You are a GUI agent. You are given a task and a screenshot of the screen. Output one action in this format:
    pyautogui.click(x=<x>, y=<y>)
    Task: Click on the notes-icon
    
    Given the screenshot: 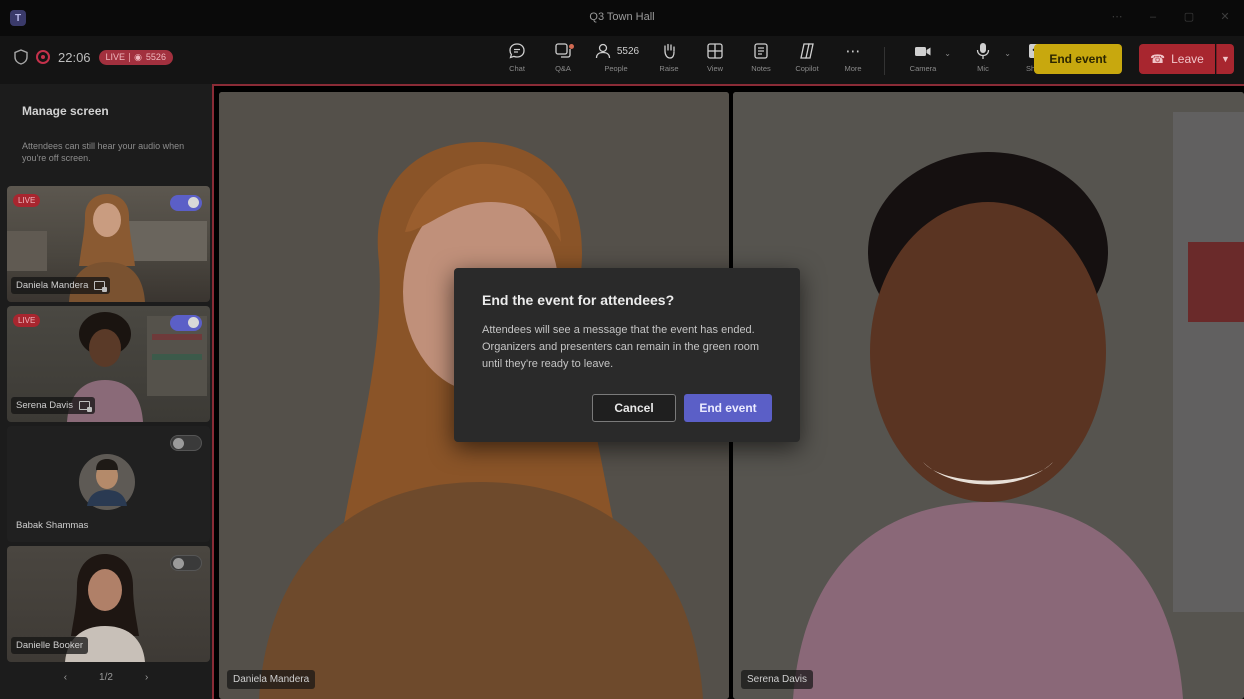 What is the action you would take?
    pyautogui.click(x=761, y=51)
    